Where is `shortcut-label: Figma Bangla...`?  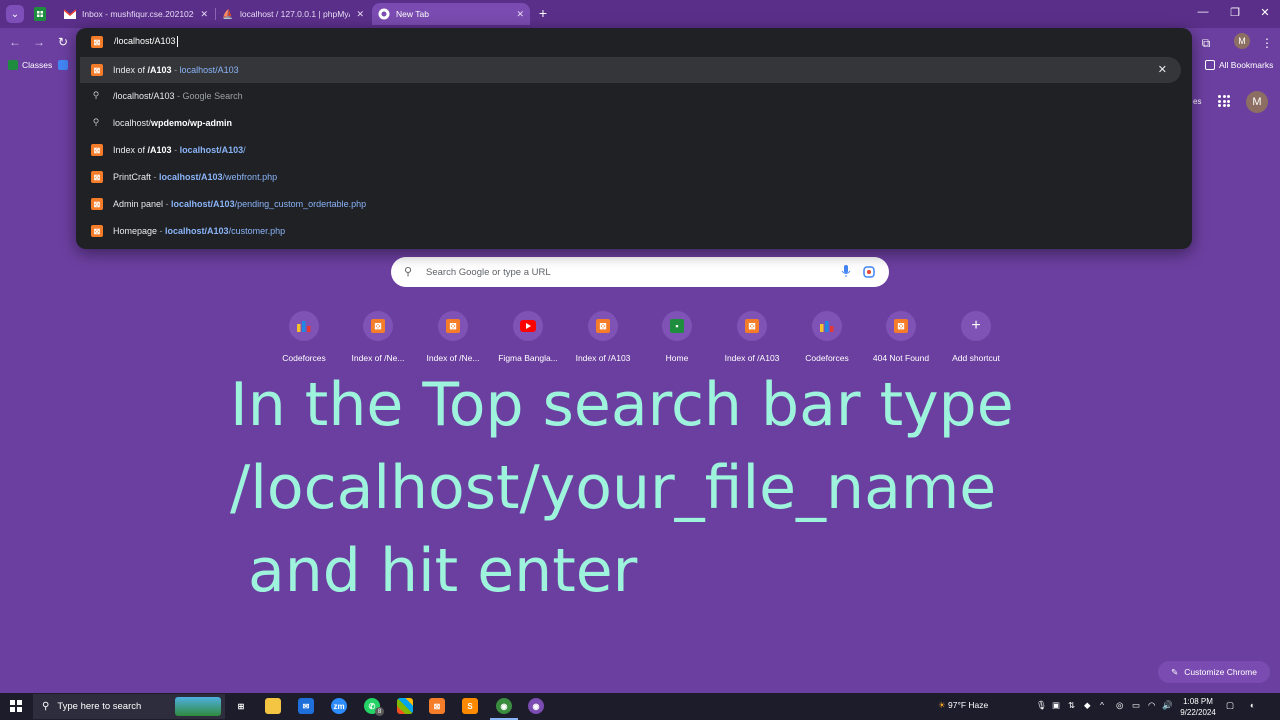
shortcut-label: Figma Bangla... is located at coordinates (528, 358).